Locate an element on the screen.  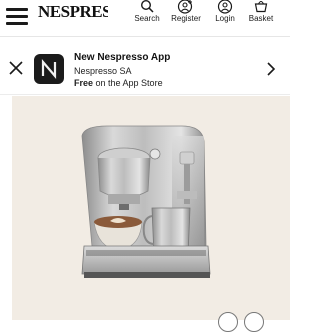
basket-label: Basket is located at coordinates (261, 18).